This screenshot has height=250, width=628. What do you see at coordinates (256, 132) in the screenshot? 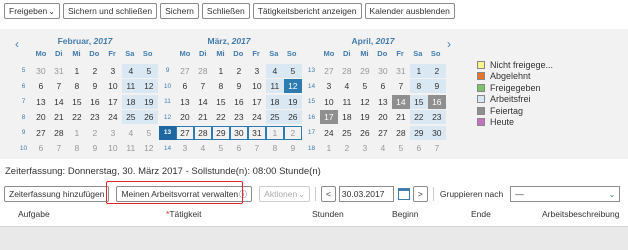
I see `calendar-day: 31` at bounding box center [256, 132].